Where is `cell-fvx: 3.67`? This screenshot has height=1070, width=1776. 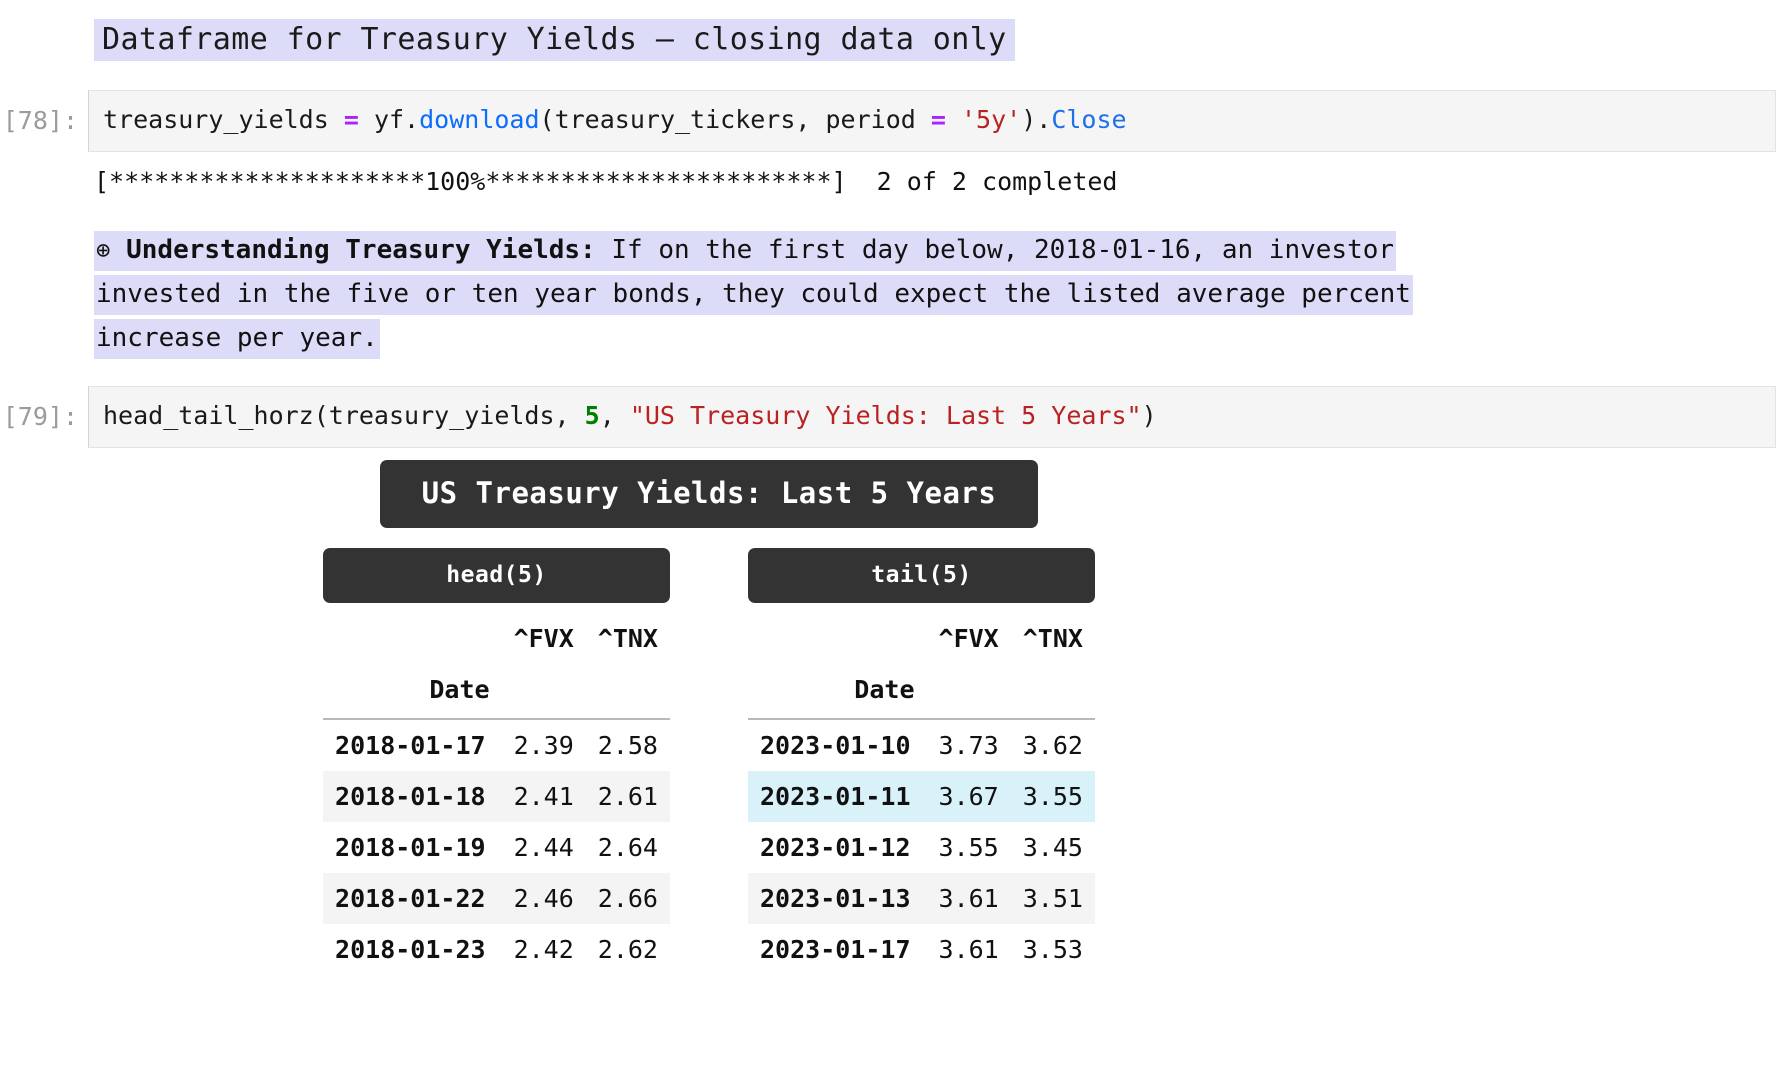 cell-fvx: 3.67 is located at coordinates (968, 796).